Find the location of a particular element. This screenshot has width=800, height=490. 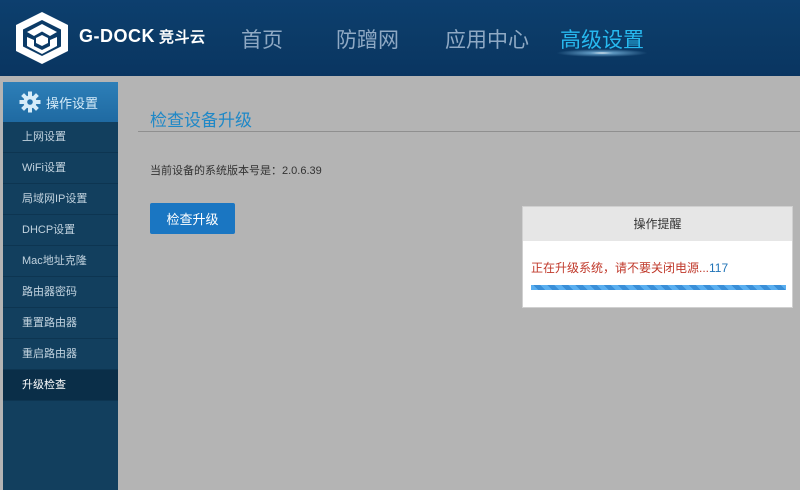

sidebar-item-internet-settings: 上网设置 is located at coordinates (60, 137).